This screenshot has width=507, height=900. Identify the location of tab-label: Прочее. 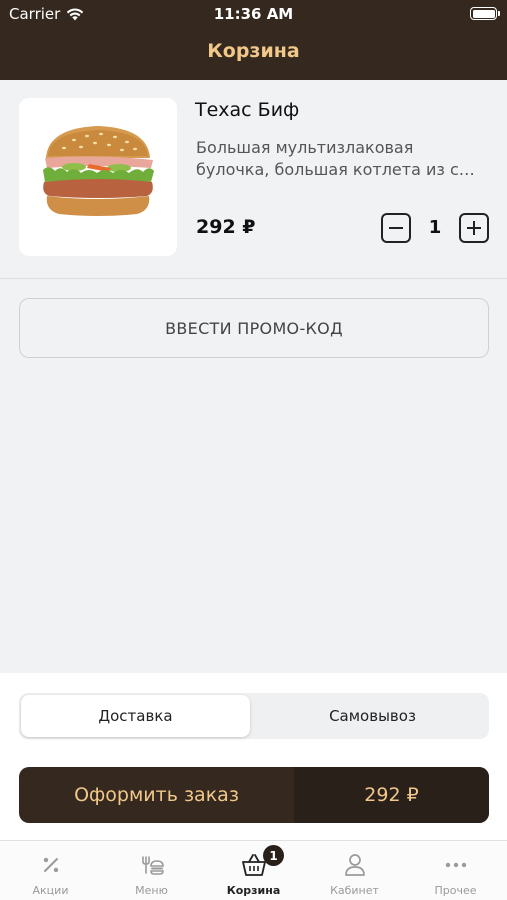
(455, 890).